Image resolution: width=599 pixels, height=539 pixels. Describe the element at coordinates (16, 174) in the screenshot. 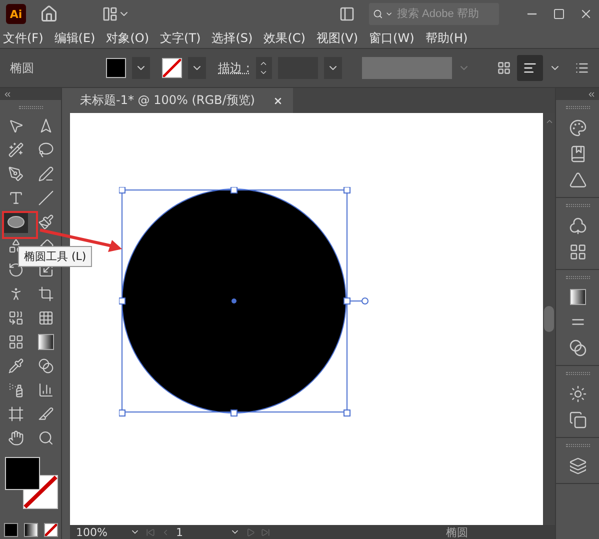

I see `pen-icon` at that location.